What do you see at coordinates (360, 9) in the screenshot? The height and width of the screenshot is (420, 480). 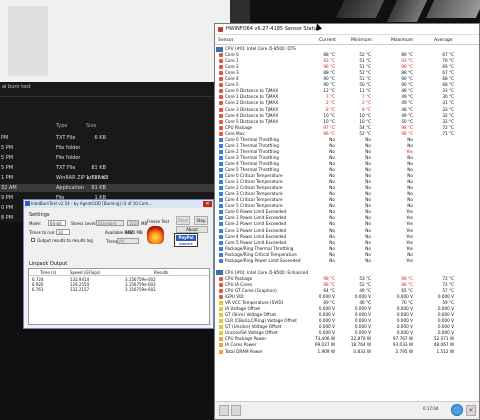 I see `wallpaper-stripe` at bounding box center [360, 9].